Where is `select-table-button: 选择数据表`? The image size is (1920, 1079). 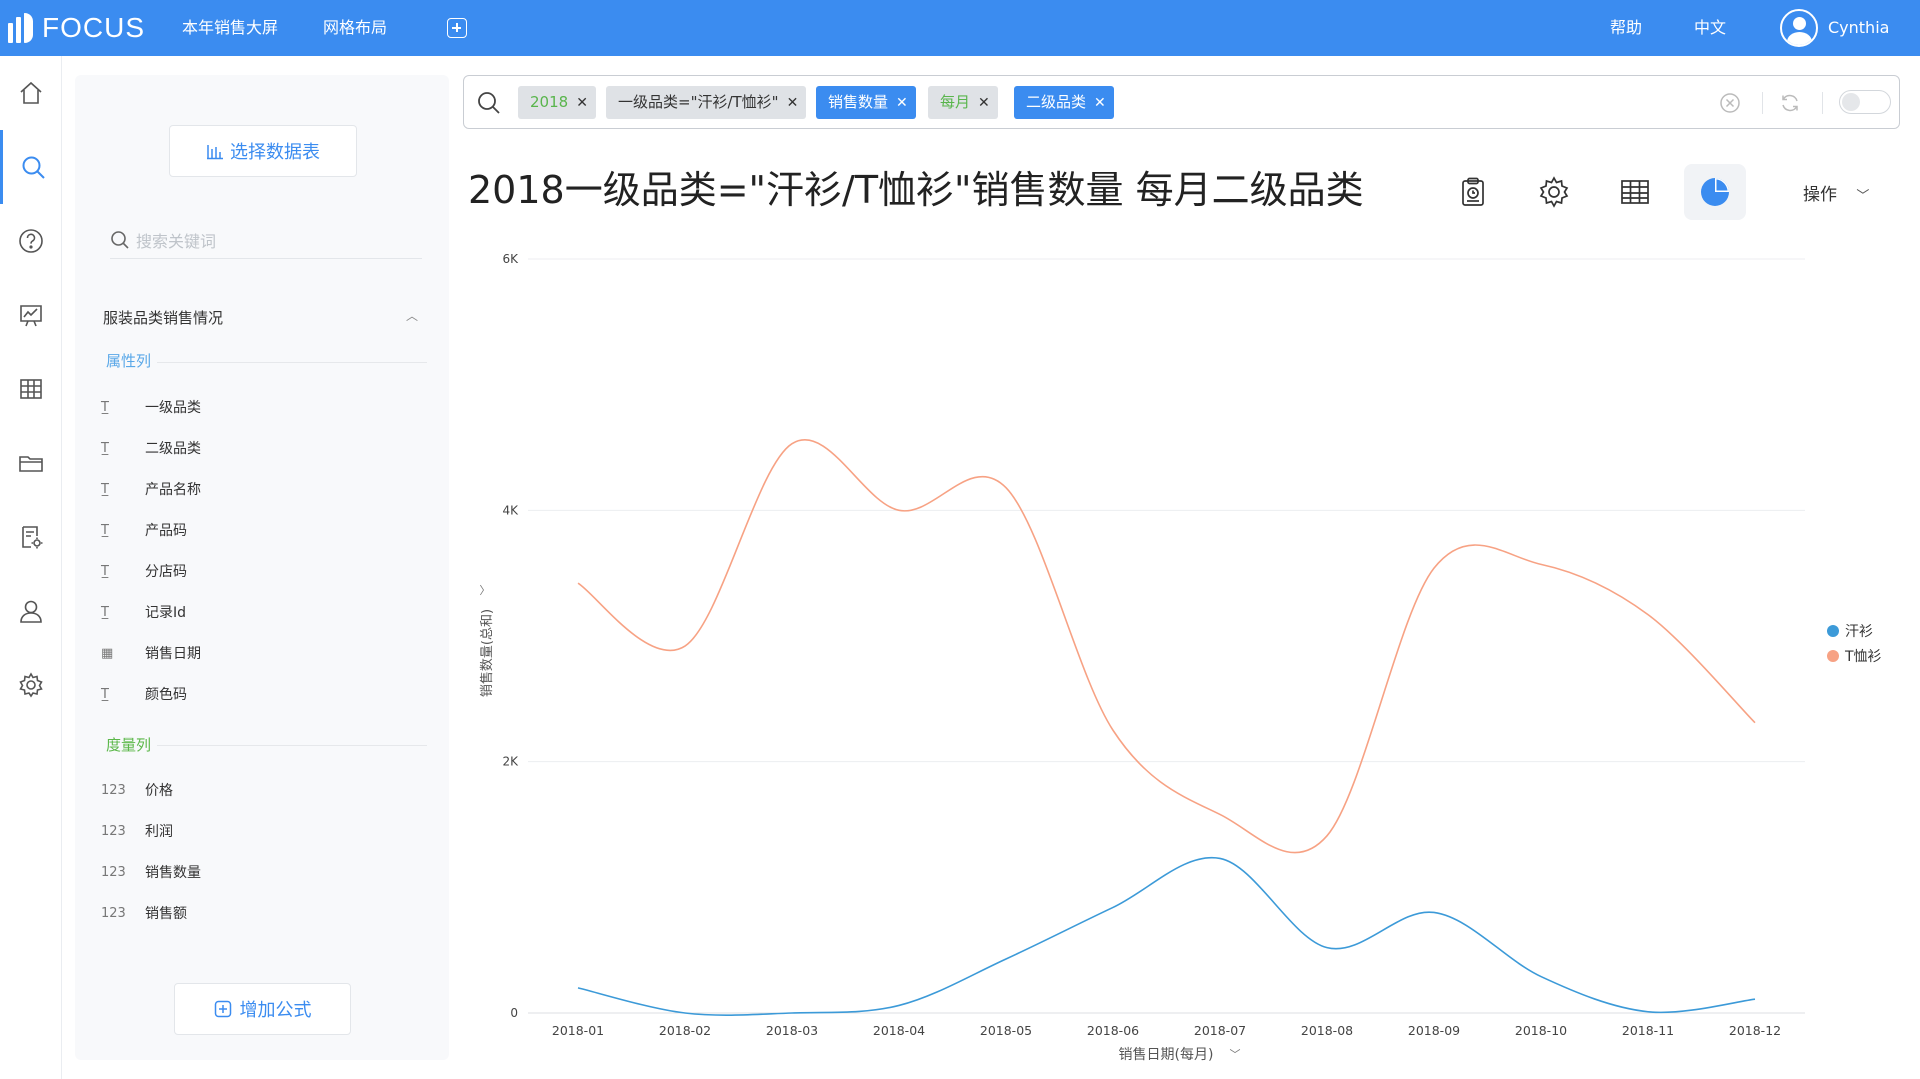
select-table-button: 选择数据表 is located at coordinates (263, 151).